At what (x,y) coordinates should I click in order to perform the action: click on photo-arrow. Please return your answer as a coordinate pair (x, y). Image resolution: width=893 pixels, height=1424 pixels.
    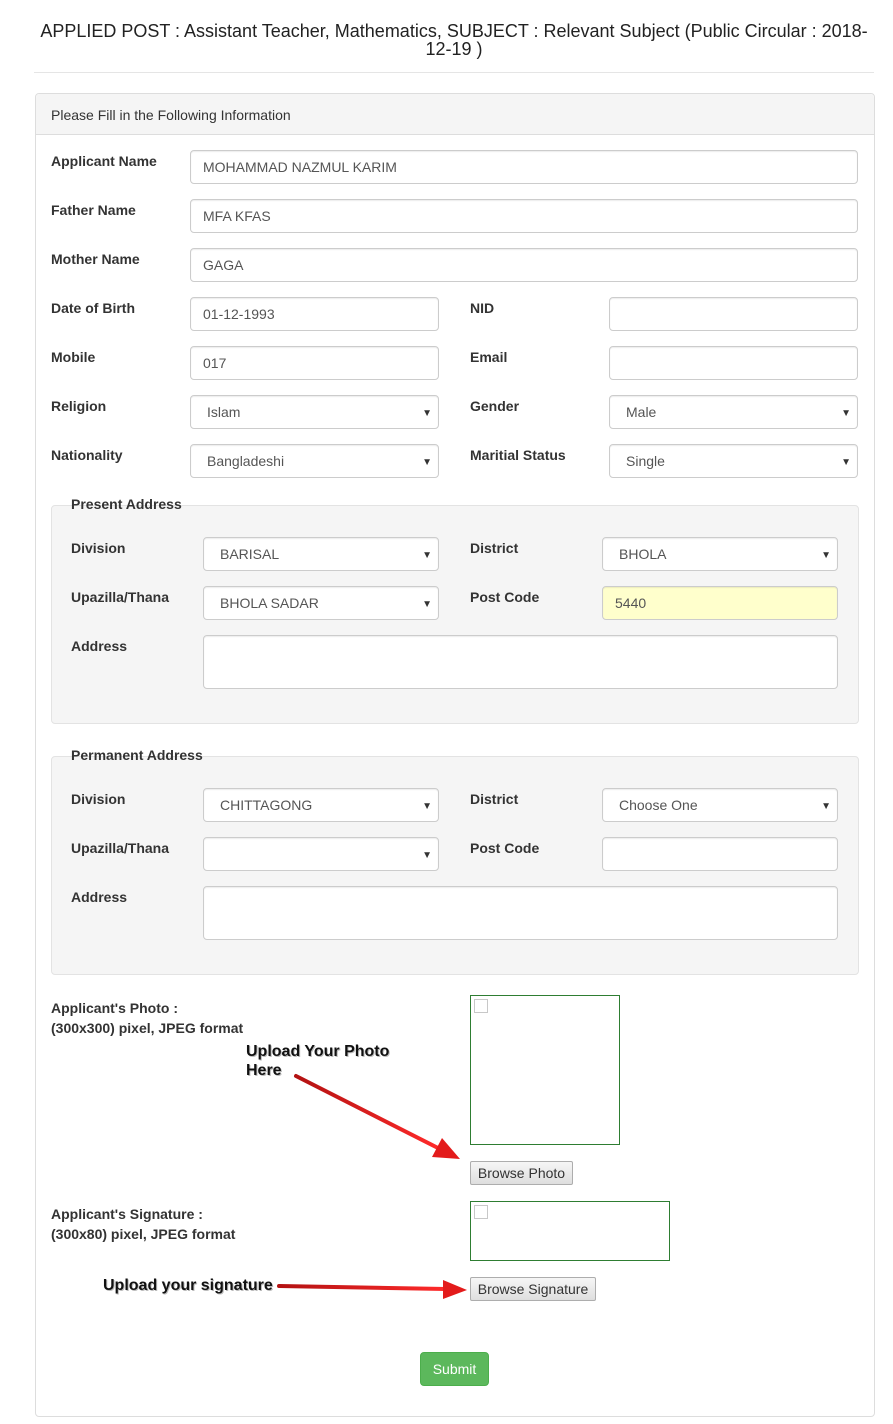
    Looking at the image, I should click on (377, 1116).